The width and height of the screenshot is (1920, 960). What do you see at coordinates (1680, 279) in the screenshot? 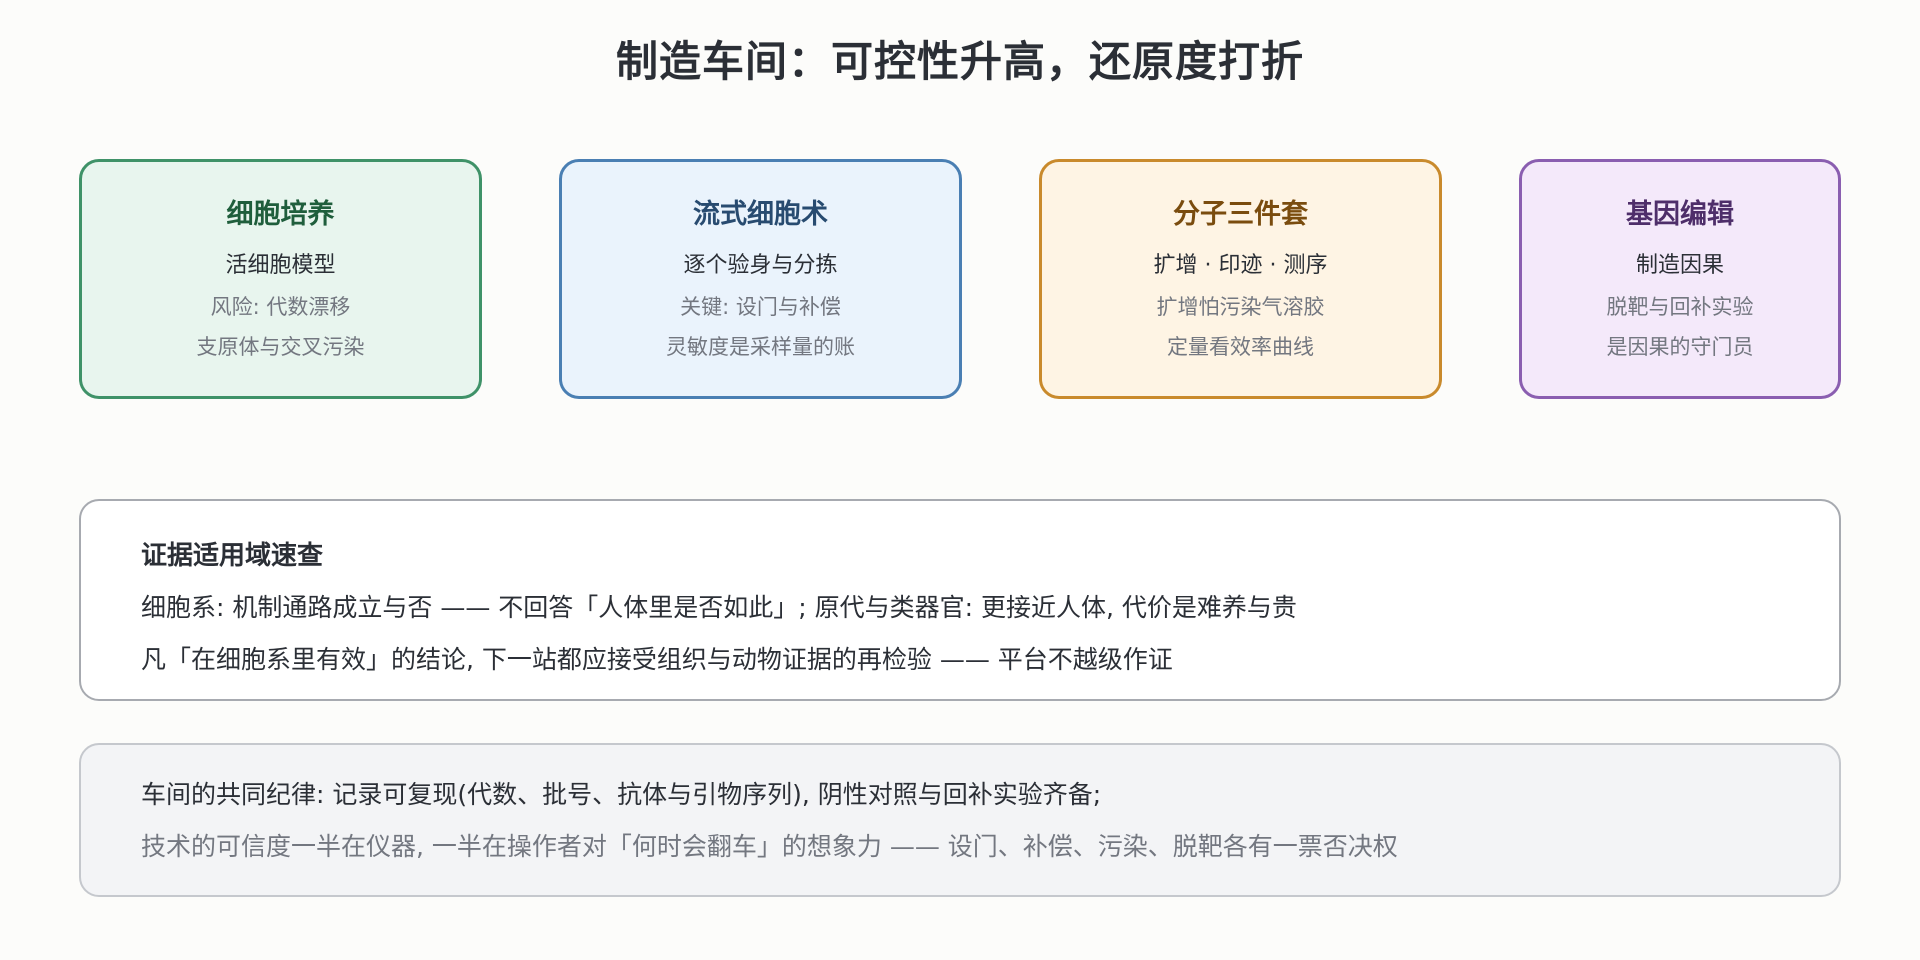
I see `card-gene-editing: 基因编辑 制造因果 脱靶与回补实验 是因果的守门员` at bounding box center [1680, 279].